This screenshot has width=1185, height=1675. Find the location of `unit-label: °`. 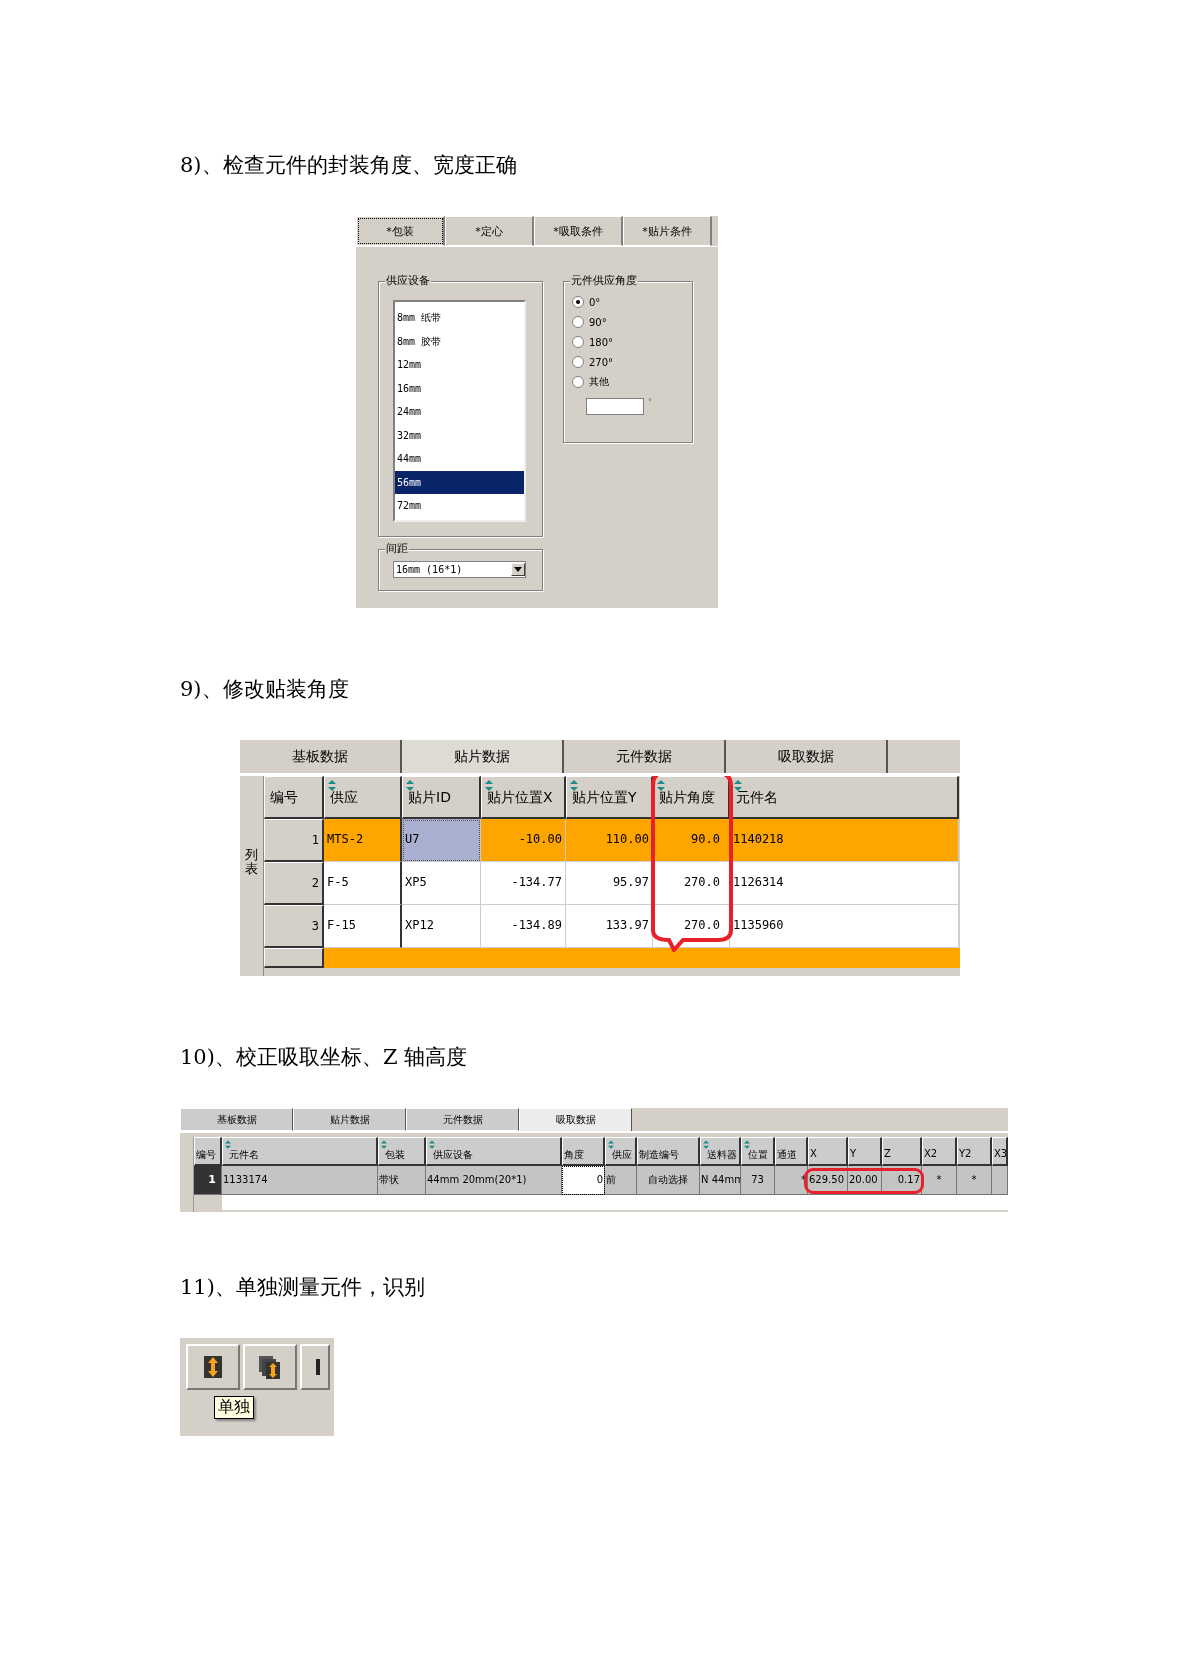

unit-label: ° is located at coordinates (650, 402).